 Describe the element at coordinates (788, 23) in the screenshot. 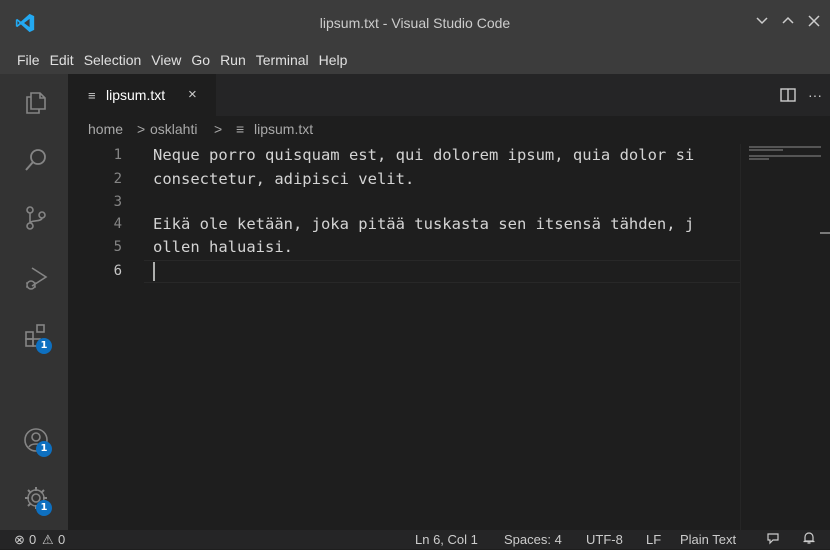

I see `maximize-icon` at that location.